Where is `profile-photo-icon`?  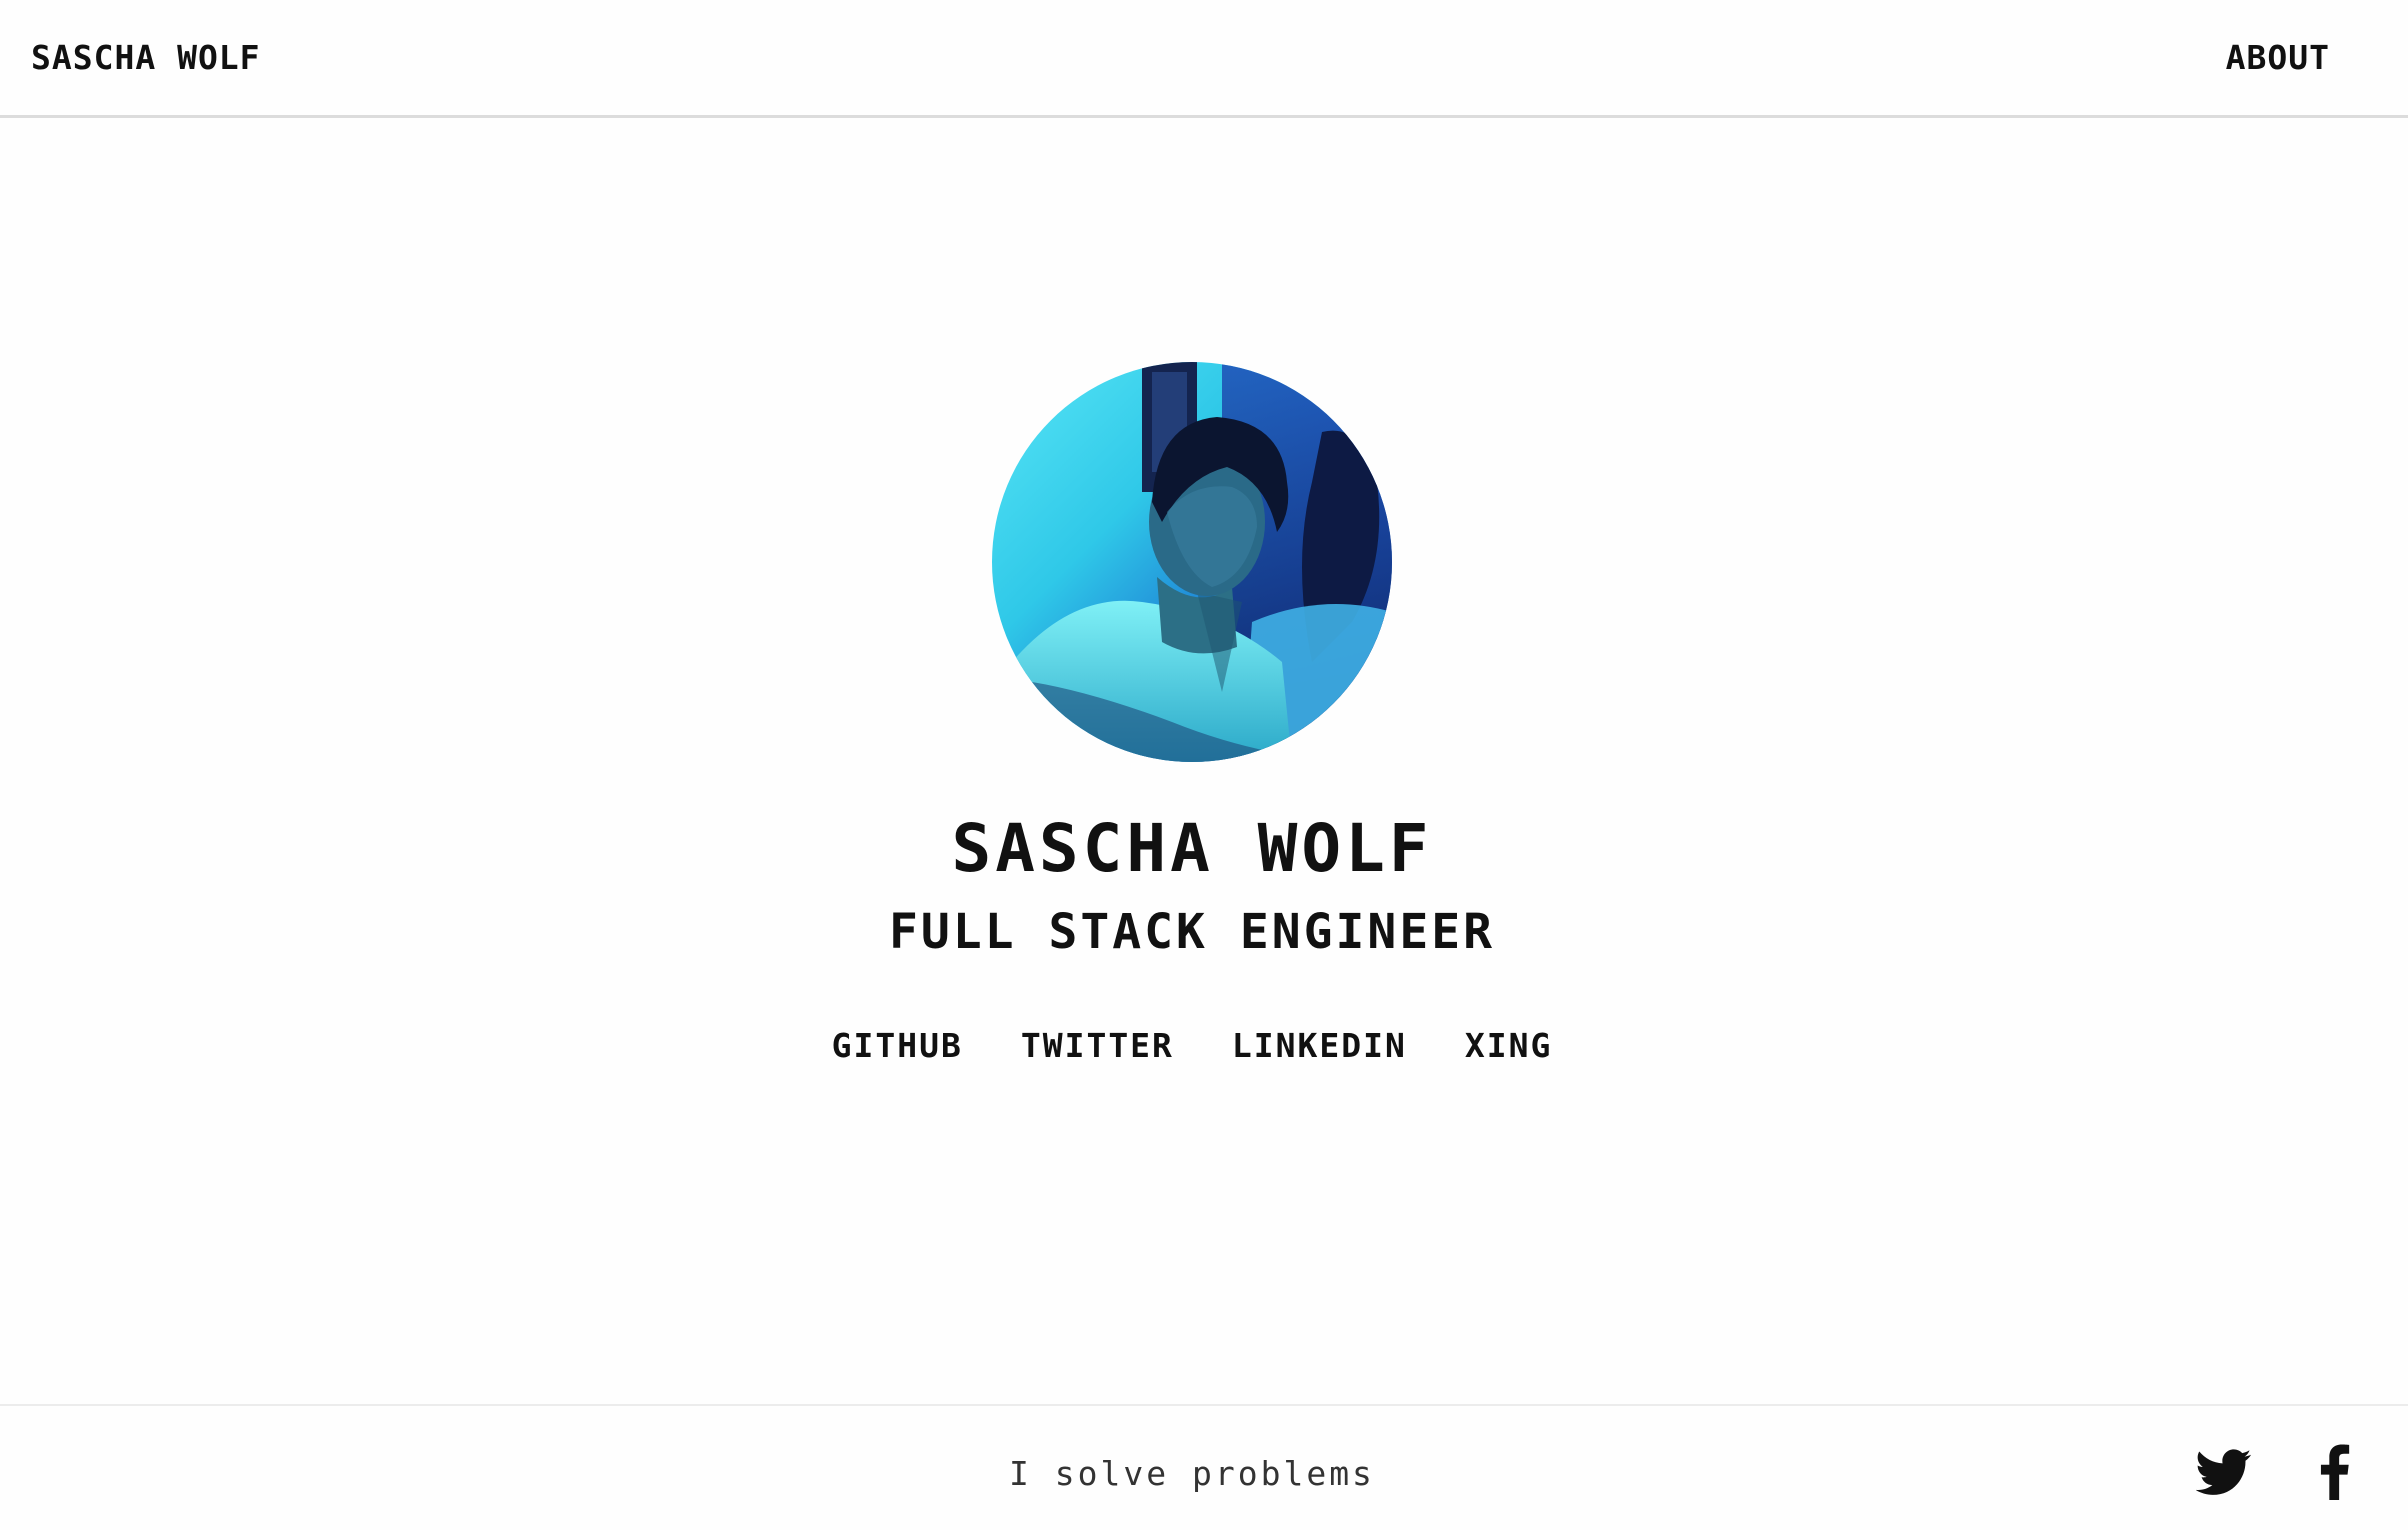 profile-photo-icon is located at coordinates (1192, 562).